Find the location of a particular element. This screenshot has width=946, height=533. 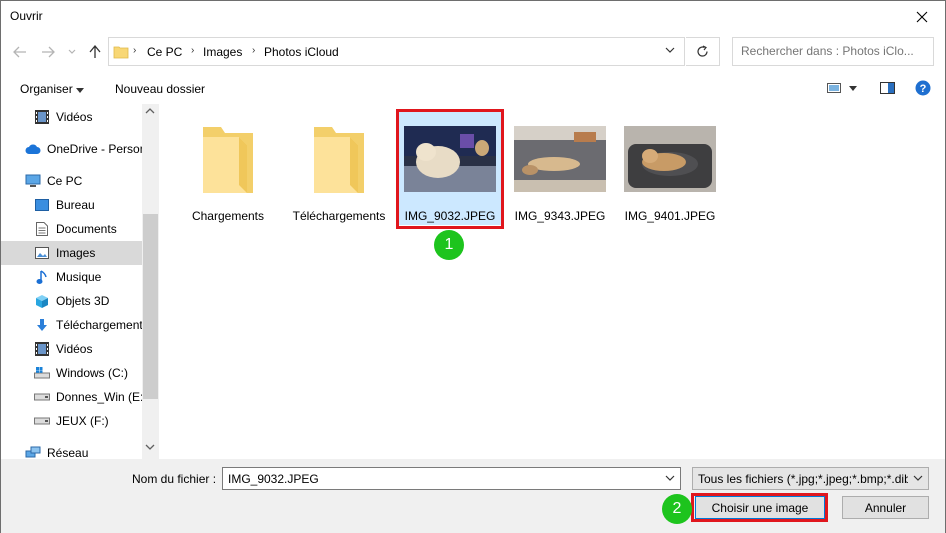

cube-icon is located at coordinates (42, 301).